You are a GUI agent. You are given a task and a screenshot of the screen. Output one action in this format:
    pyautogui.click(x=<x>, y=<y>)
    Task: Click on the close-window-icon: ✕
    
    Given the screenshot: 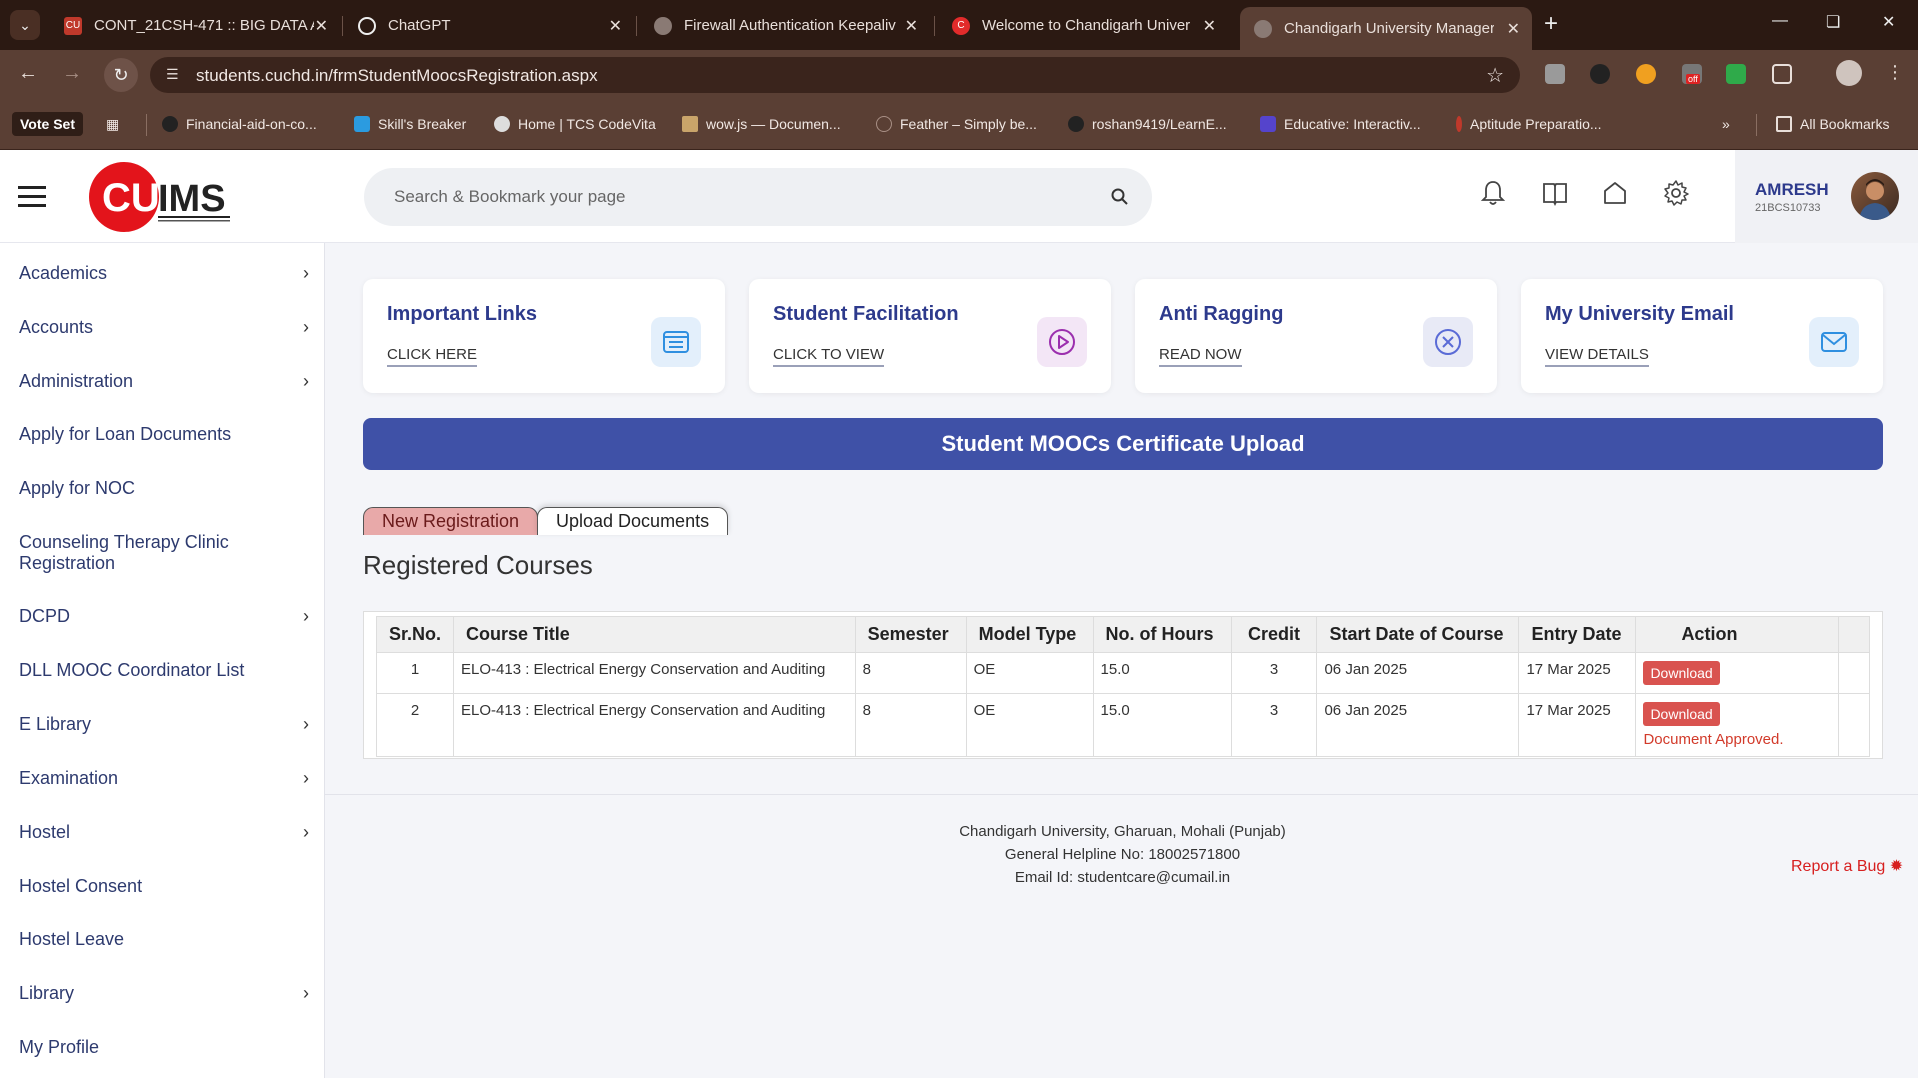 What is the action you would take?
    pyautogui.click(x=1888, y=22)
    